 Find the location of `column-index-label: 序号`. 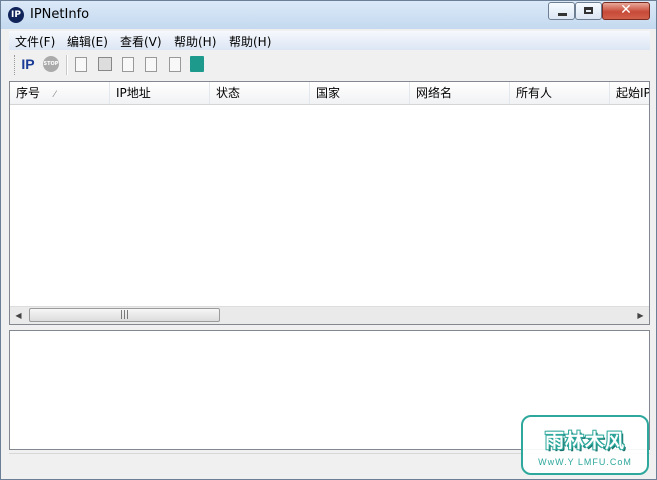

column-index-label: 序号 is located at coordinates (28, 93).